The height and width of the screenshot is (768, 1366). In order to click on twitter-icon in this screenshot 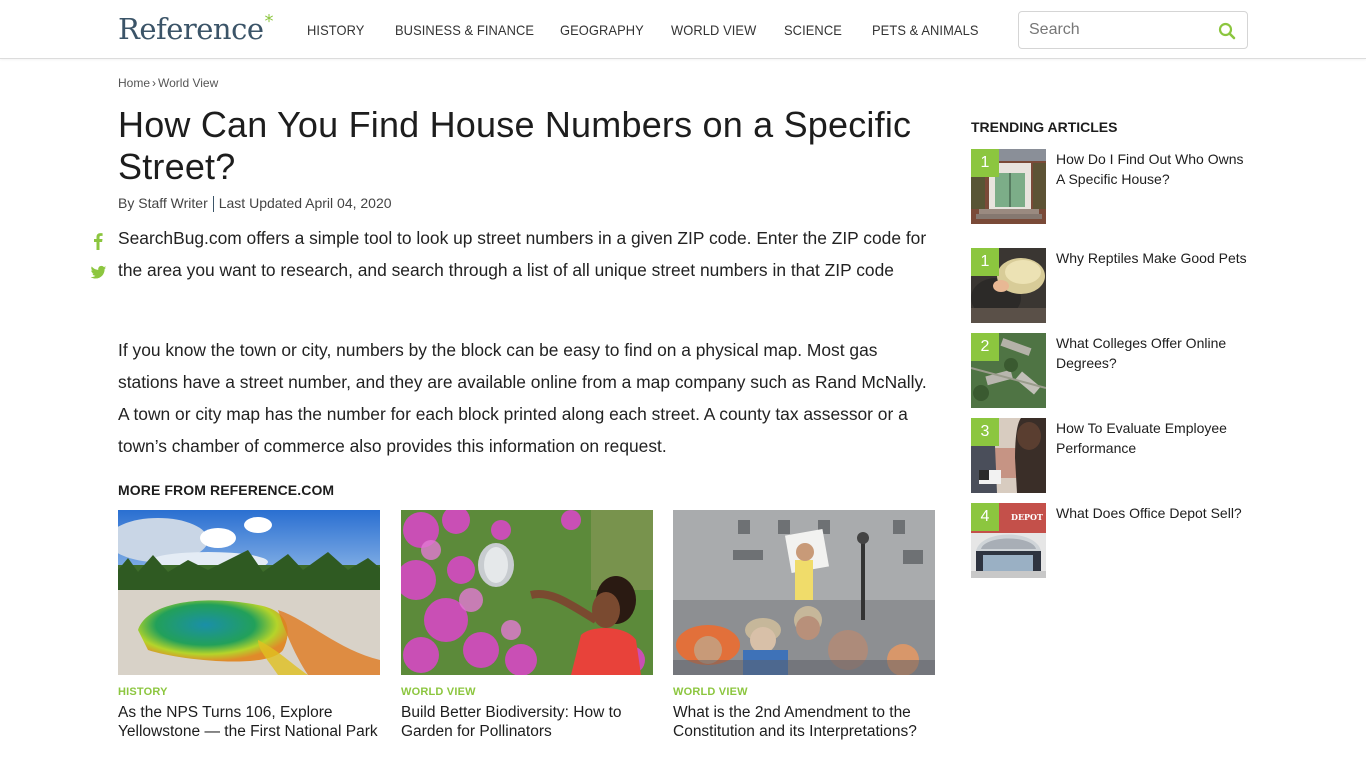, I will do `click(98, 273)`.